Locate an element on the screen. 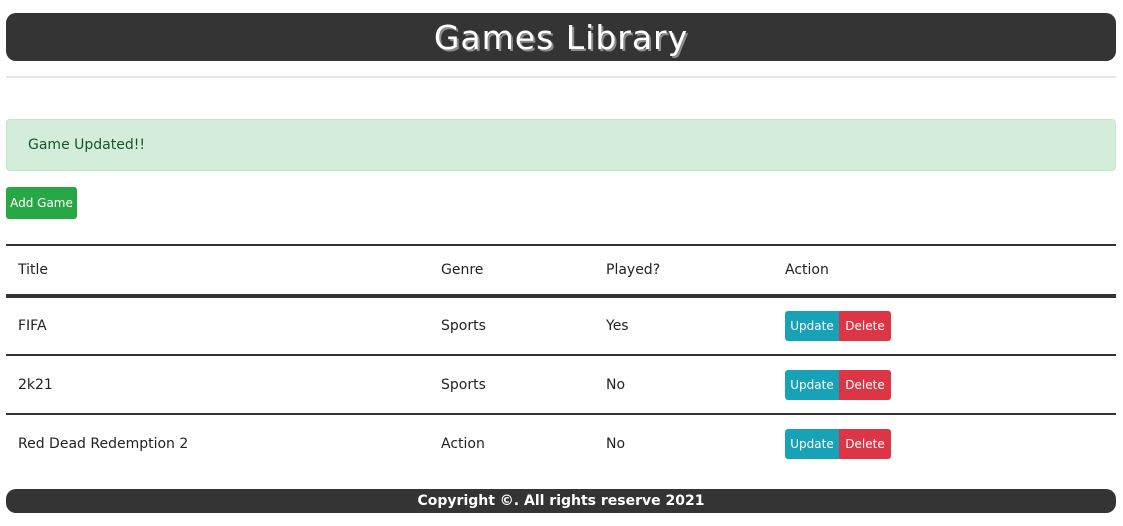 The height and width of the screenshot is (526, 1123). divider is located at coordinates (561, 77).